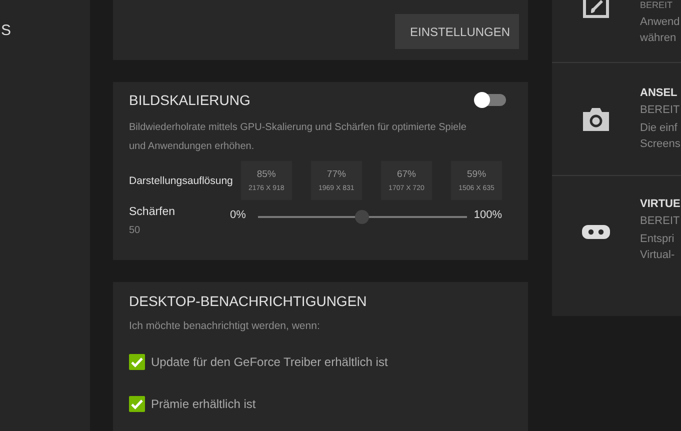  What do you see at coordinates (596, 232) in the screenshot?
I see `vr-headset-icon` at bounding box center [596, 232].